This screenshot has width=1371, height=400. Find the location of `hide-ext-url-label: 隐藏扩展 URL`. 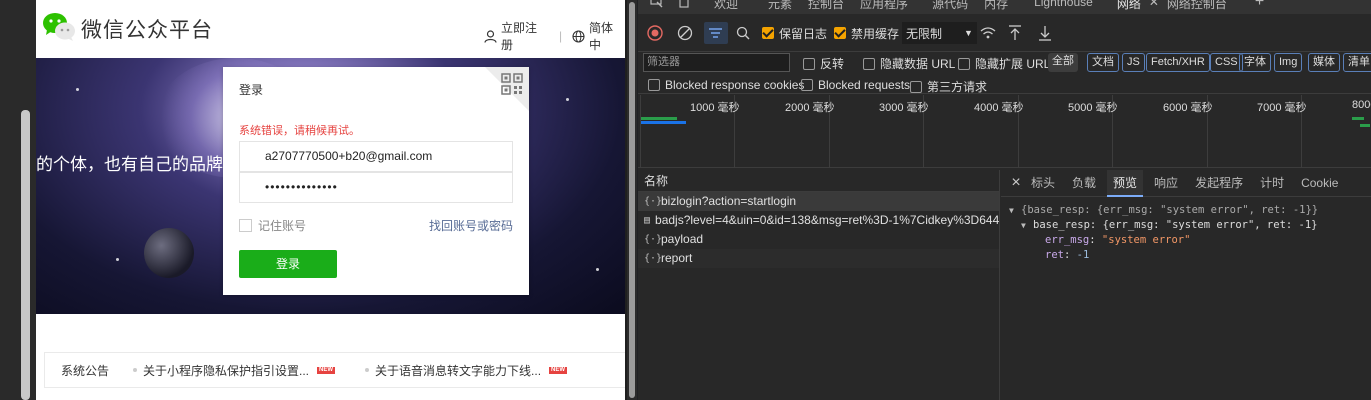

hide-ext-url-label: 隐藏扩展 URL is located at coordinates (1013, 64).